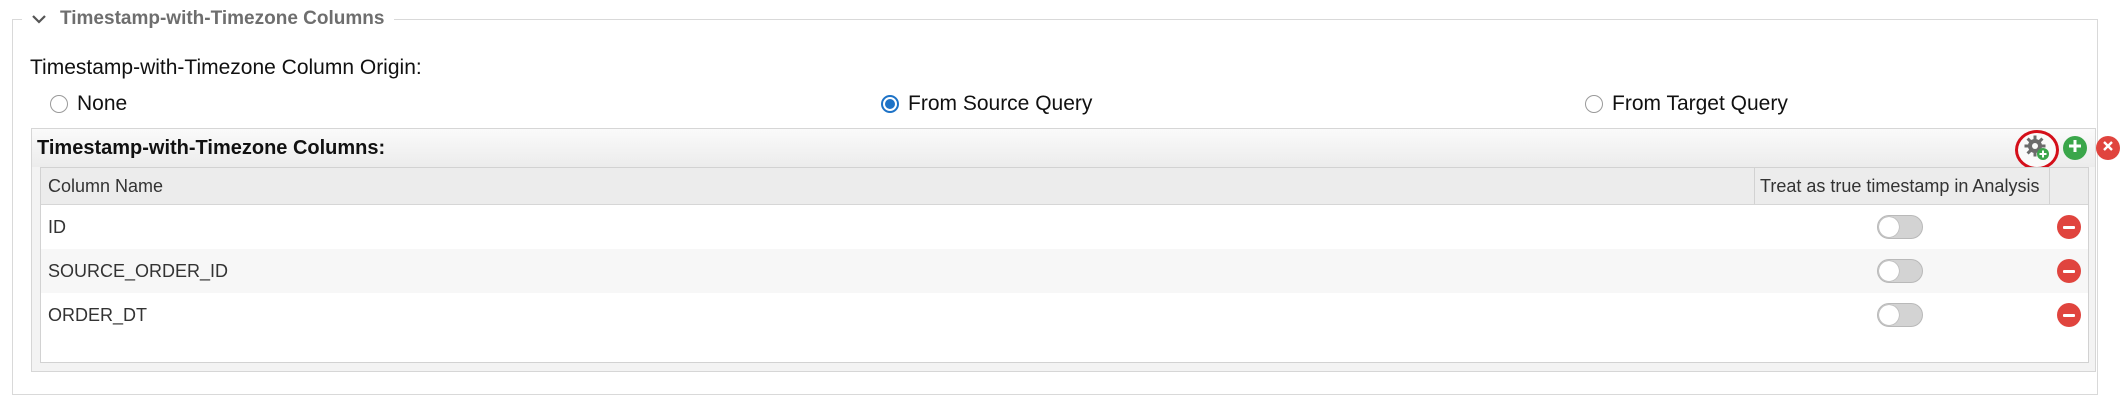 The image size is (2128, 407). I want to click on radio-label: From Source Query, so click(1000, 103).